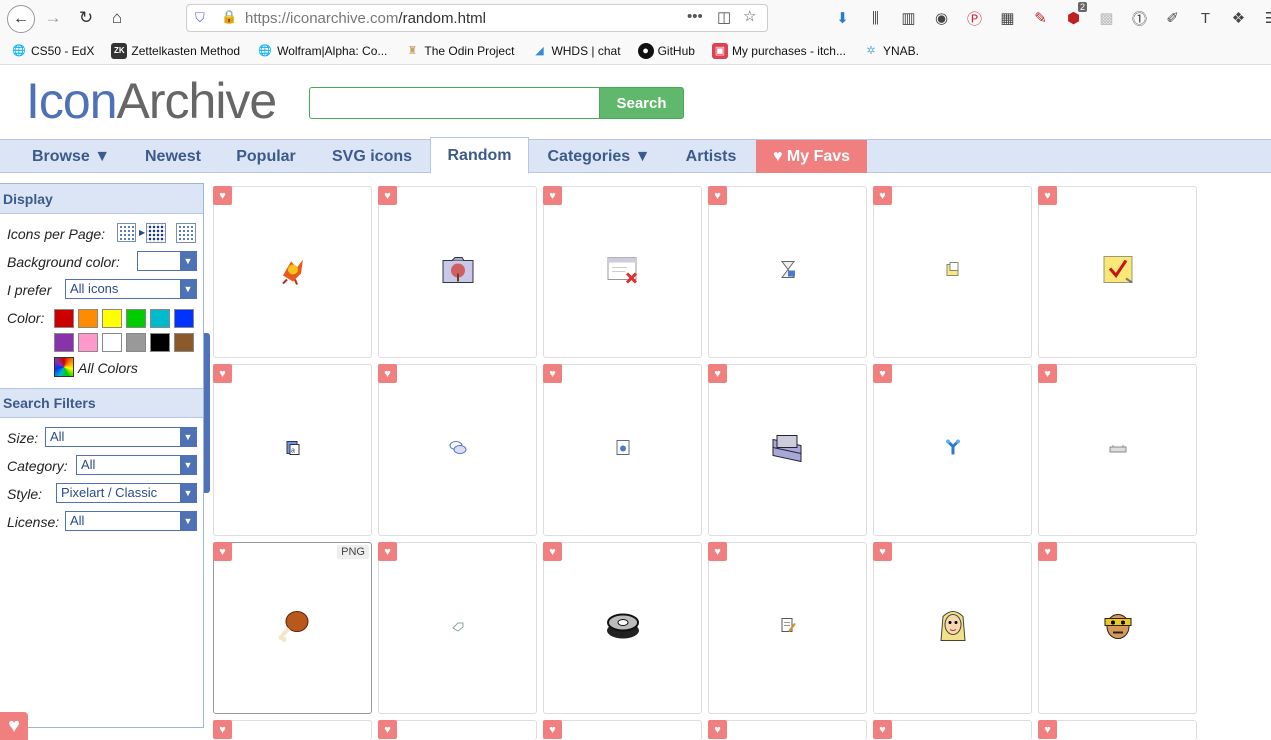  What do you see at coordinates (599, 156) in the screenshot?
I see `tab-categories: Categories ▼` at bounding box center [599, 156].